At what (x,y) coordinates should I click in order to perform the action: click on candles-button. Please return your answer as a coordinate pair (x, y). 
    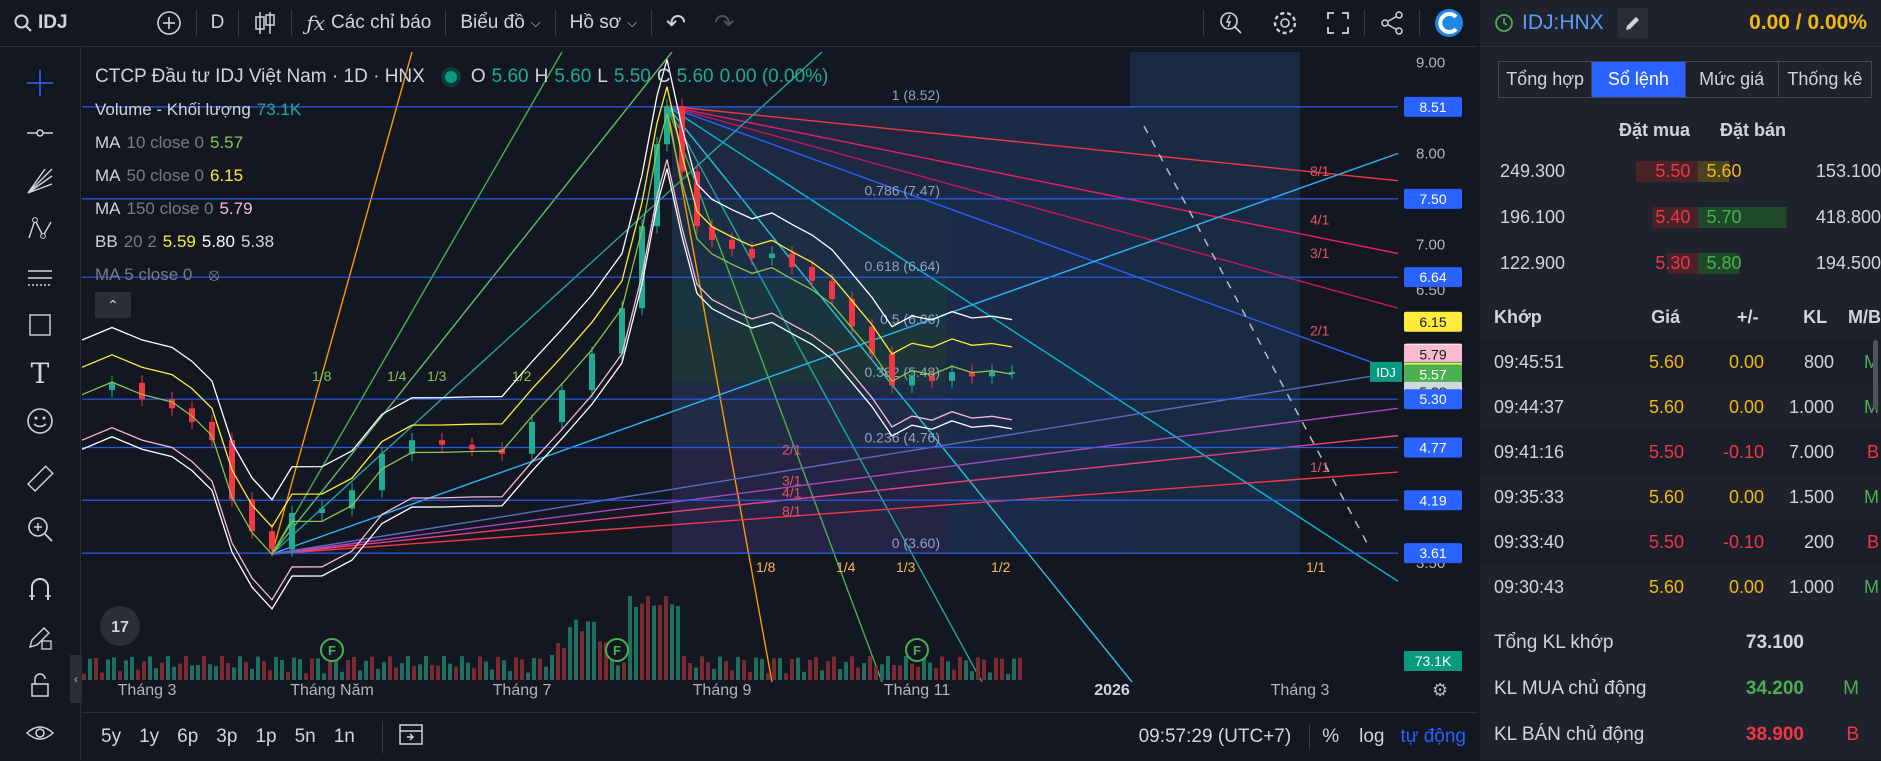
    Looking at the image, I should click on (265, 23).